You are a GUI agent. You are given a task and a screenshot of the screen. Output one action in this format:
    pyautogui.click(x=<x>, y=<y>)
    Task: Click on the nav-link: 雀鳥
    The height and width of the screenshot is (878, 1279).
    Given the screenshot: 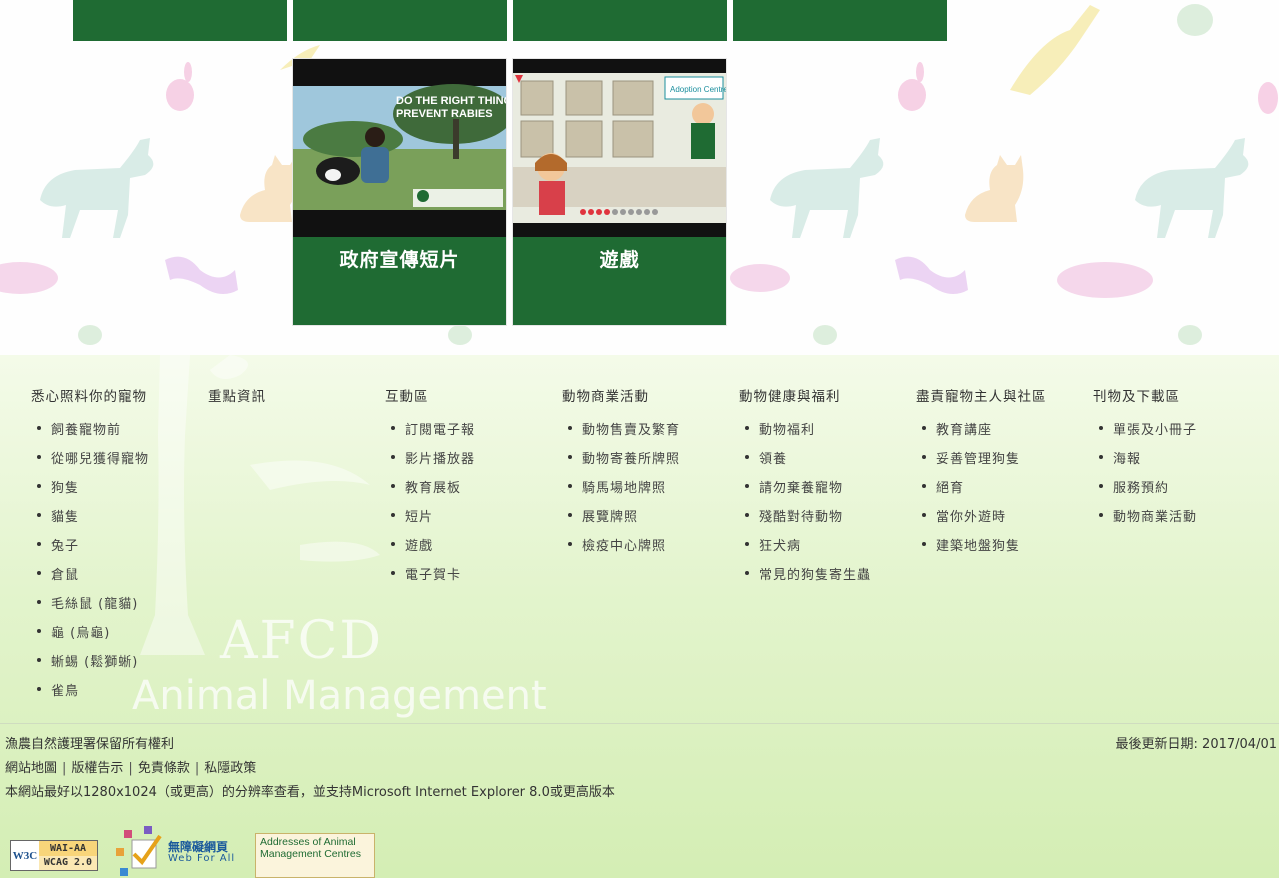 What is the action you would take?
    pyautogui.click(x=90, y=694)
    